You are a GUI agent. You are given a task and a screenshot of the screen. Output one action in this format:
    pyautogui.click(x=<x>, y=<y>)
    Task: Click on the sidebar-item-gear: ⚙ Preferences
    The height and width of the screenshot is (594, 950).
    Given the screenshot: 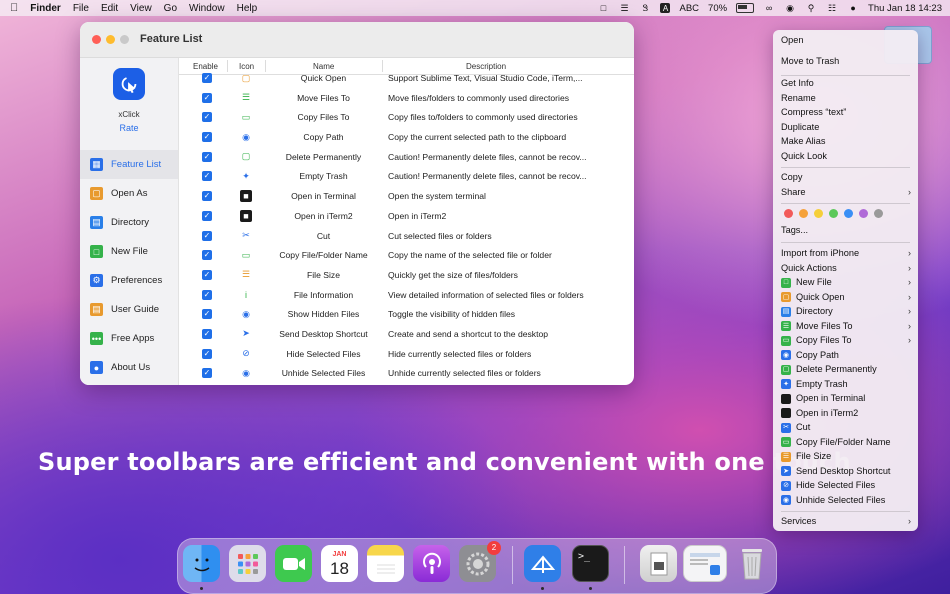 What is the action you would take?
    pyautogui.click(x=129, y=280)
    